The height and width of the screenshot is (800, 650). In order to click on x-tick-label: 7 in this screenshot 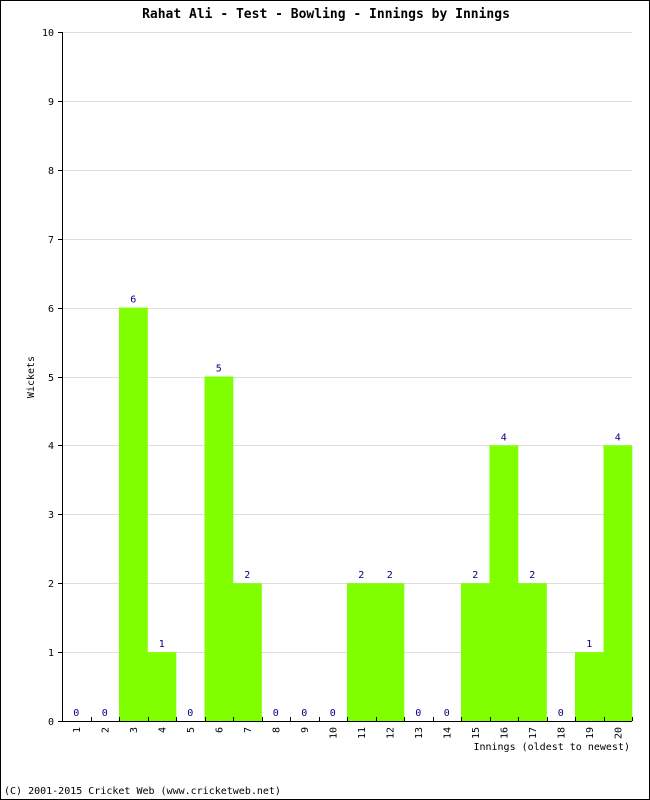, I will do `click(248, 730)`.